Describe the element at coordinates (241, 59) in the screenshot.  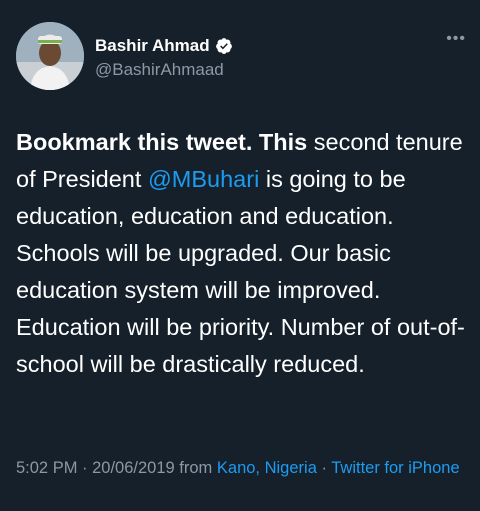
I see `tweet-header: Bashir Ahmad @BashirAhmaad •••` at that location.